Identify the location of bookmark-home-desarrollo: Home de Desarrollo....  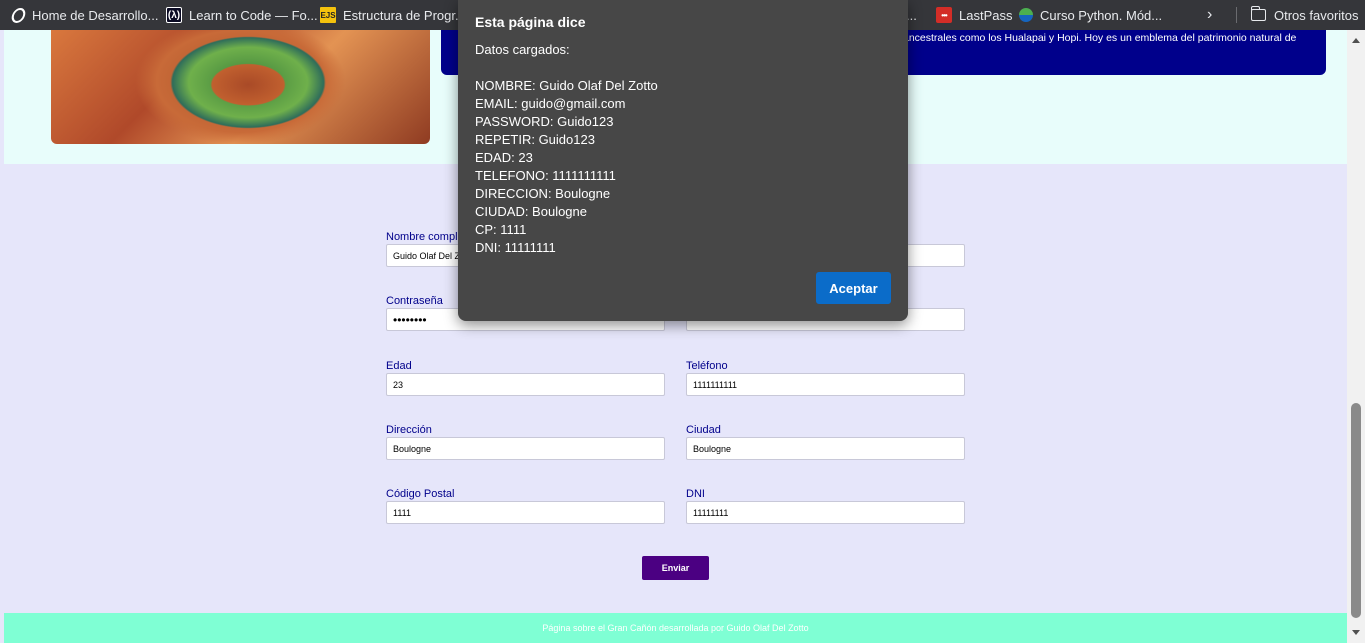
(84, 15).